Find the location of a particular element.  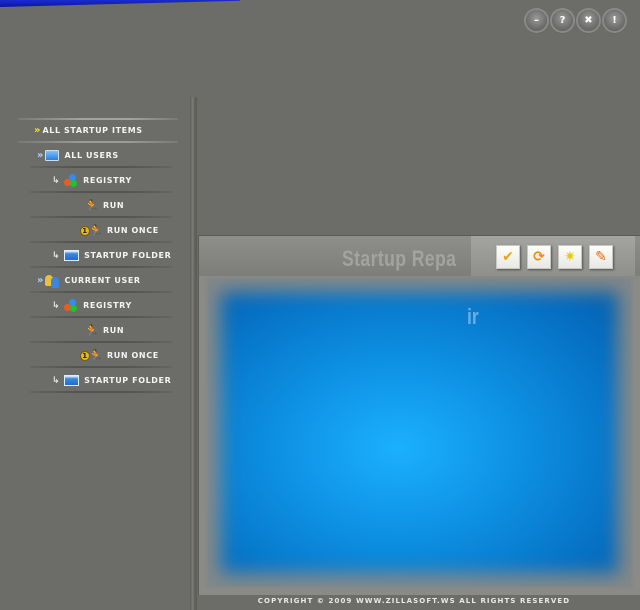

nav-current-user-run: 🏃 Run is located at coordinates (95, 330).